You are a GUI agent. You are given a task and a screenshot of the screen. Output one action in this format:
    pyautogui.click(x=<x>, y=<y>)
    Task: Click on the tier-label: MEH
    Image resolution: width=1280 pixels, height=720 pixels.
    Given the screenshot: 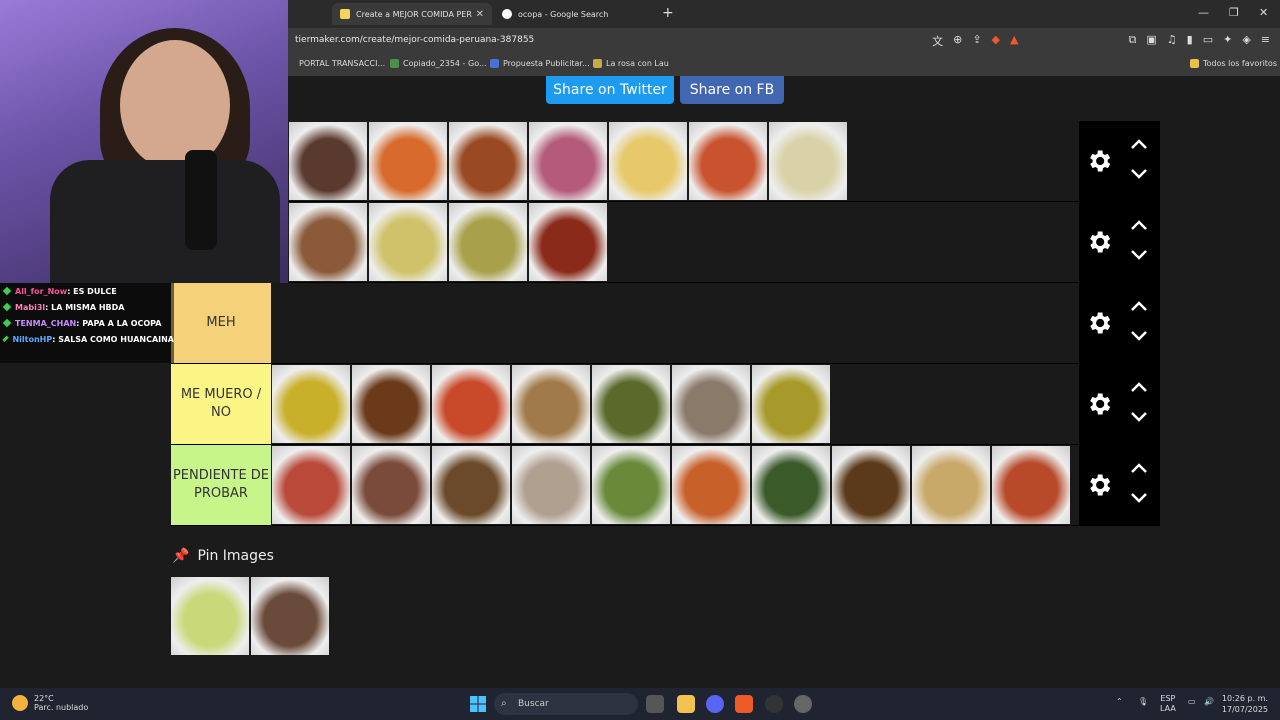 What is the action you would take?
    pyautogui.click(x=221, y=323)
    